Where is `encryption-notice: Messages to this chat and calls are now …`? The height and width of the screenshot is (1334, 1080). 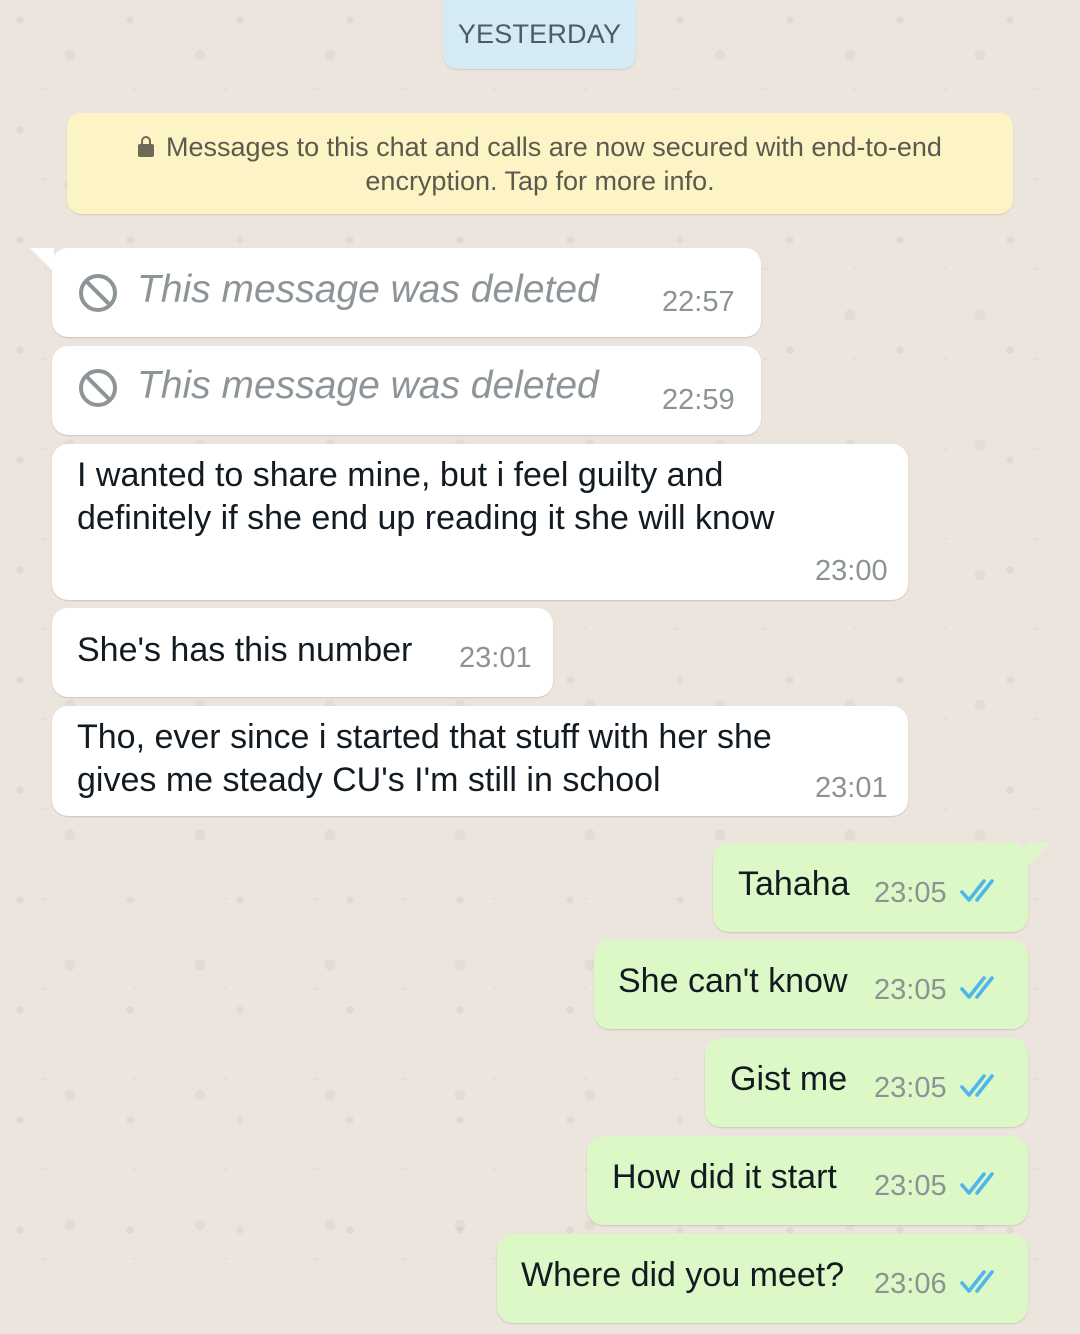 encryption-notice: Messages to this chat and calls are now … is located at coordinates (540, 163).